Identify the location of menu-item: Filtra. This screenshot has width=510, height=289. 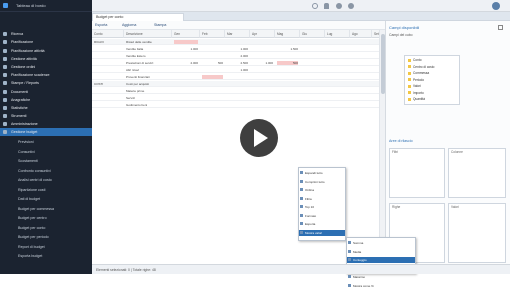
(322, 199).